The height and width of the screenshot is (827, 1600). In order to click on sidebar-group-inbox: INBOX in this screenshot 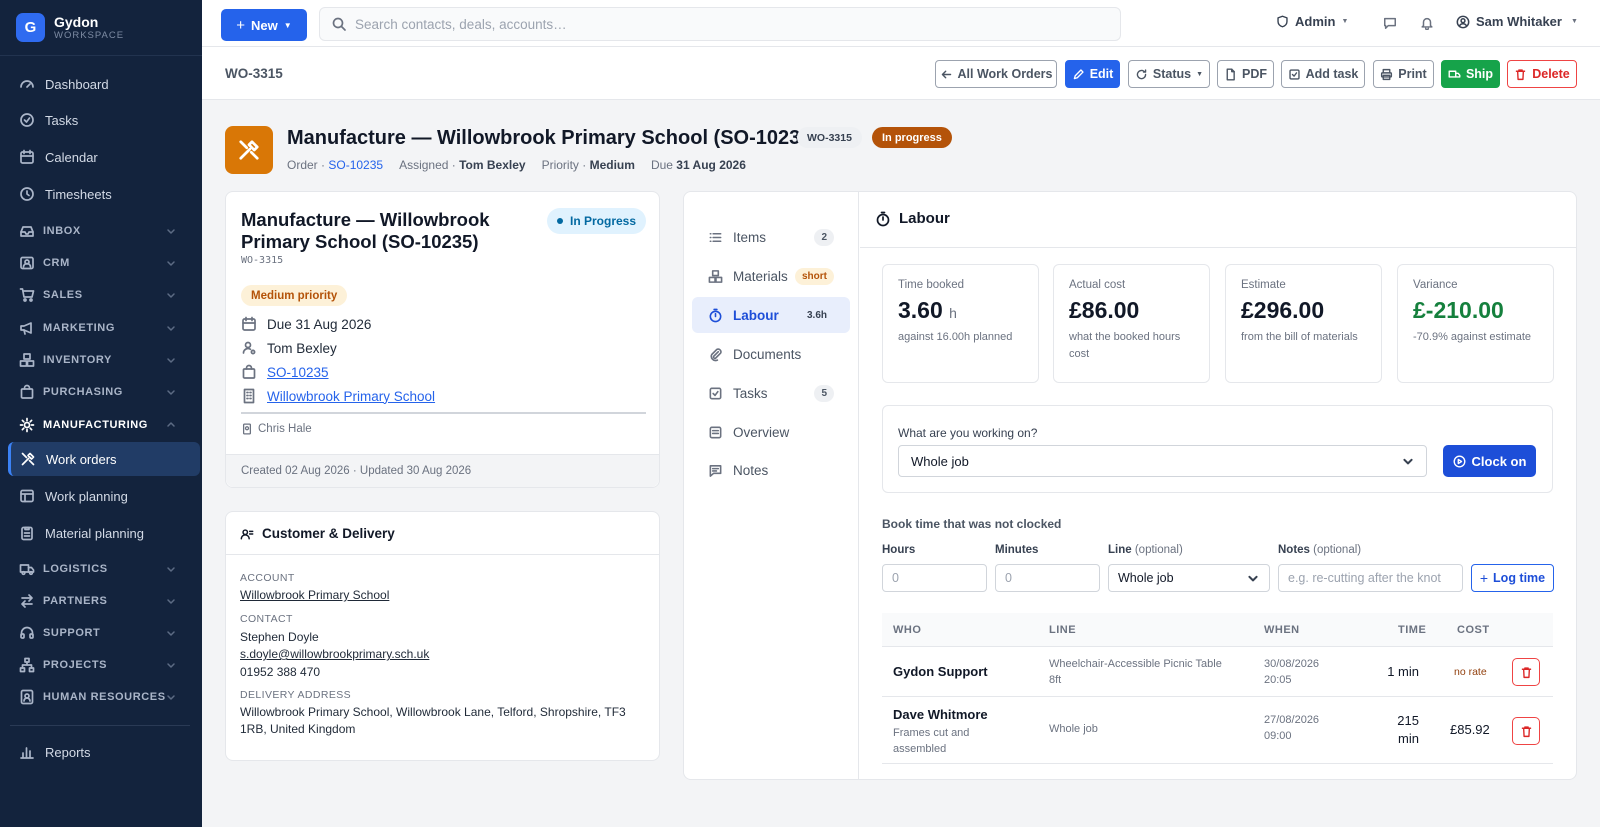, I will do `click(104, 231)`.